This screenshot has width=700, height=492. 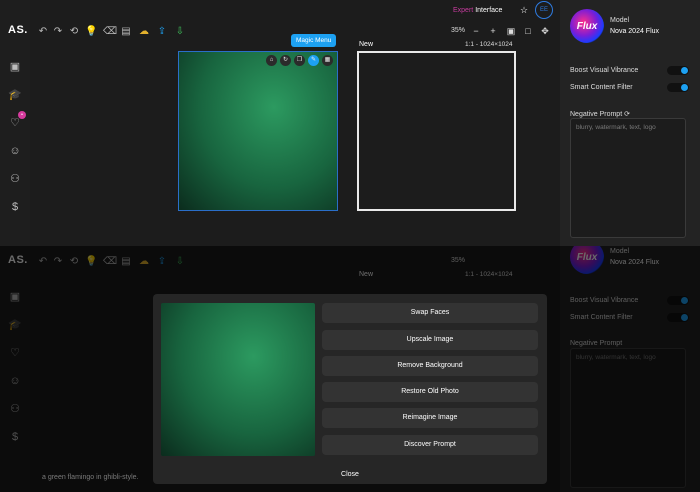 I want to click on model-label: Model, so click(x=620, y=20).